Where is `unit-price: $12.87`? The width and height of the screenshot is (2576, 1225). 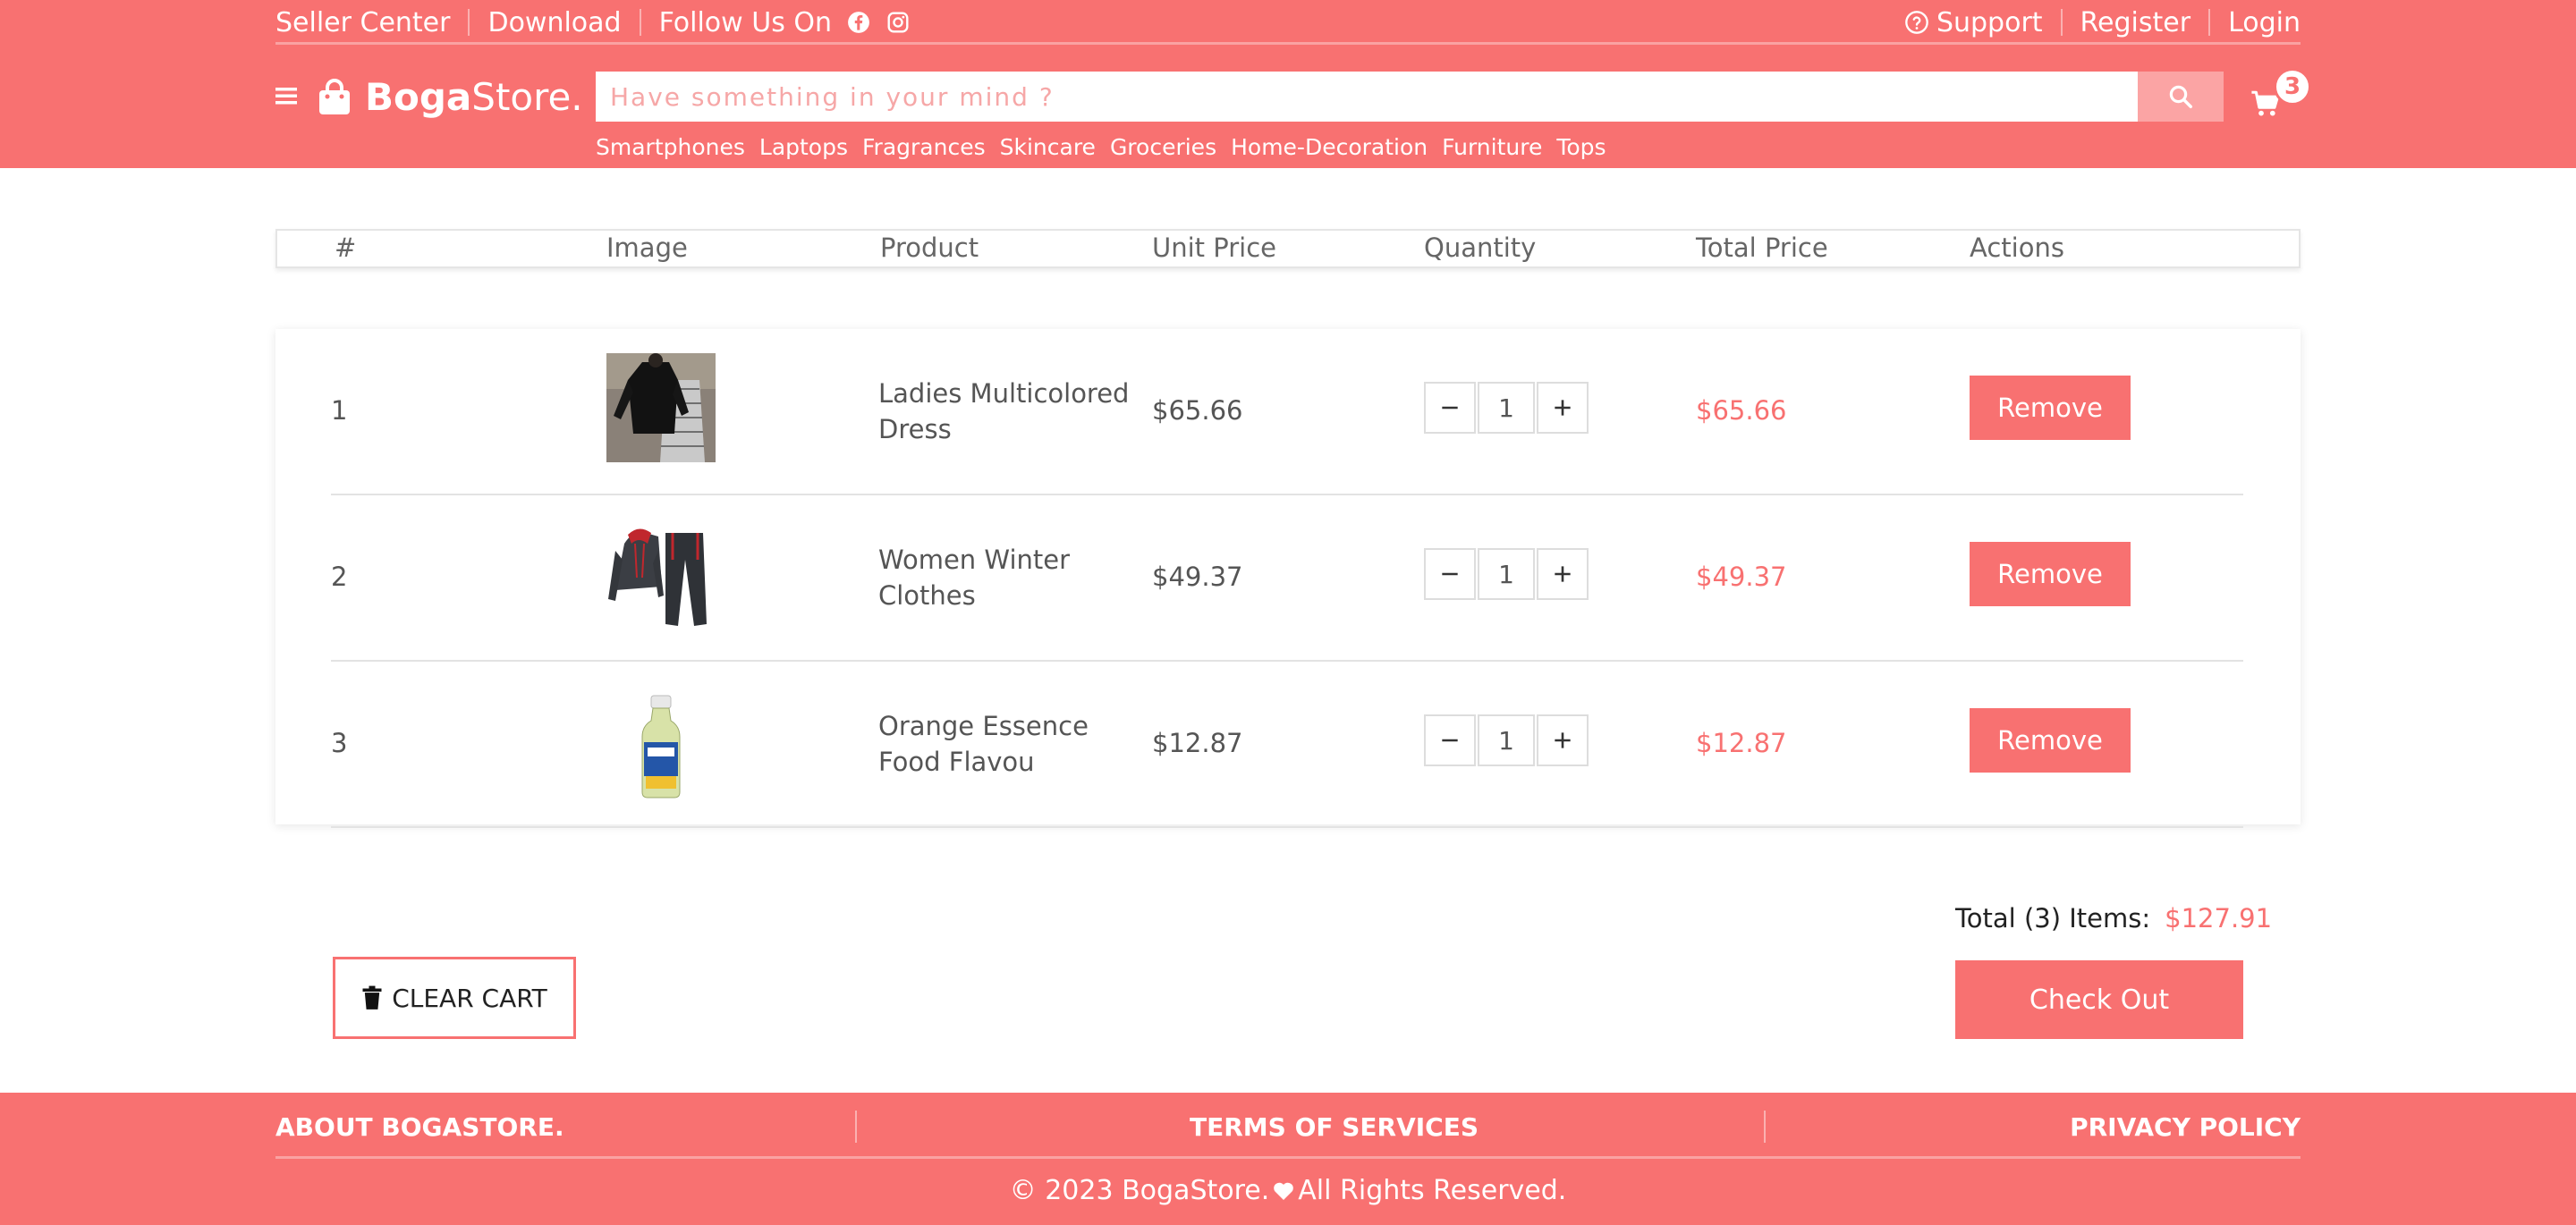 unit-price: $12.87 is located at coordinates (1197, 743).